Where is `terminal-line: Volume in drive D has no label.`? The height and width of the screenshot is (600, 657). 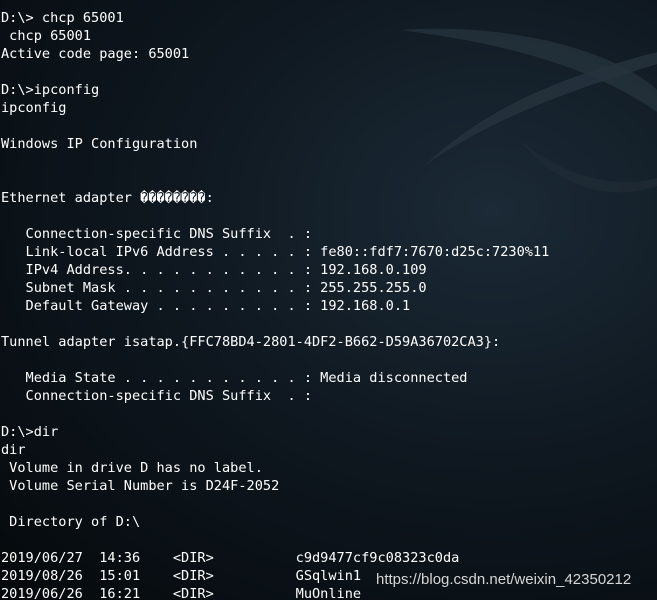 terminal-line: Volume in drive D has no label. is located at coordinates (132, 468).